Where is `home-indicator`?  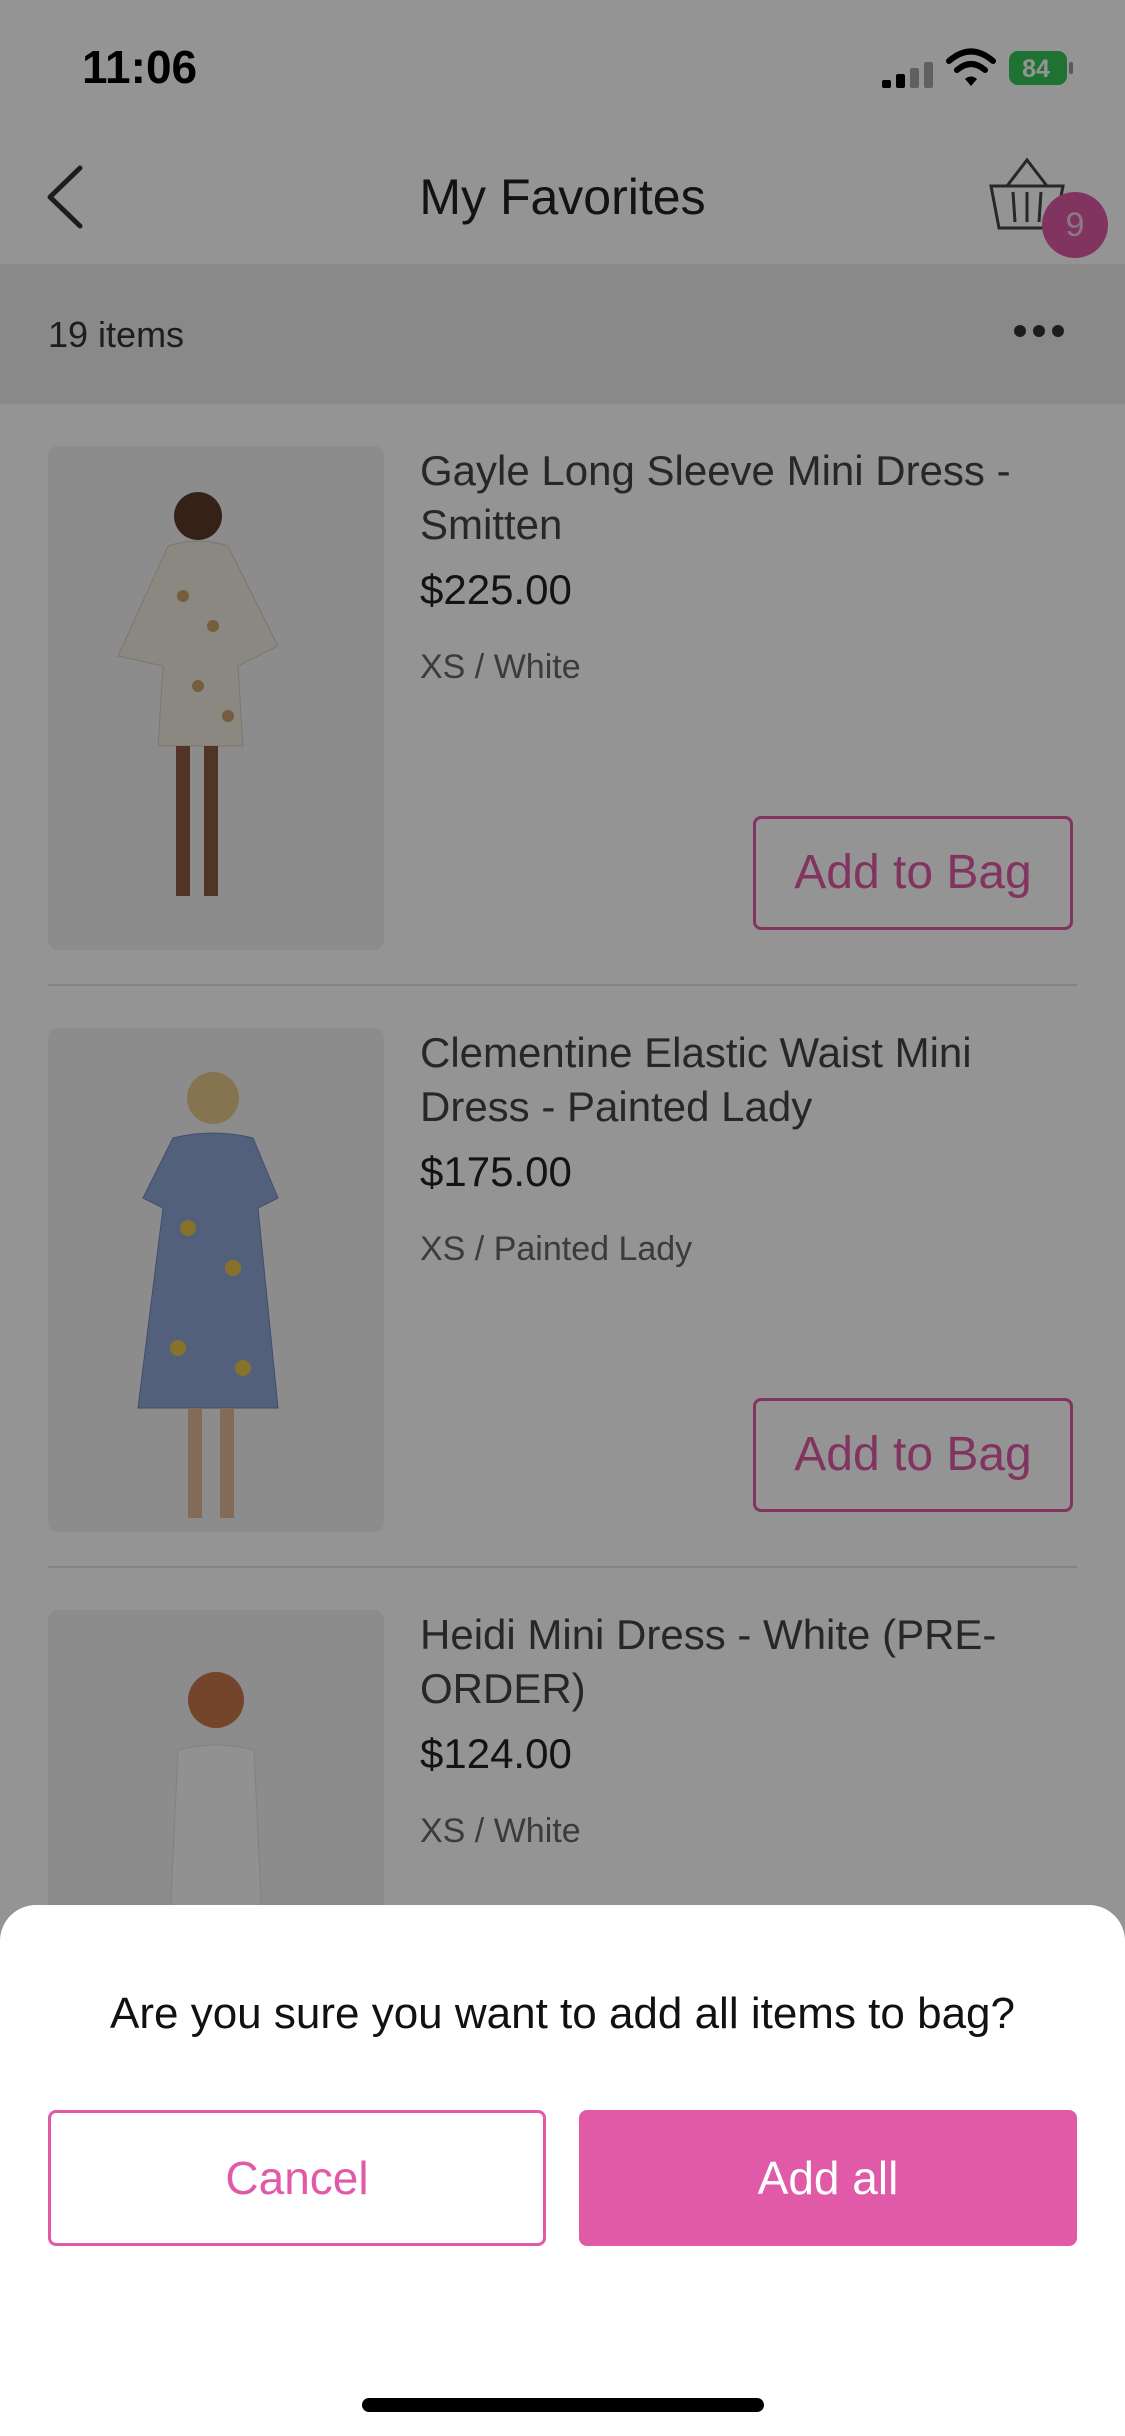 home-indicator is located at coordinates (563, 2405).